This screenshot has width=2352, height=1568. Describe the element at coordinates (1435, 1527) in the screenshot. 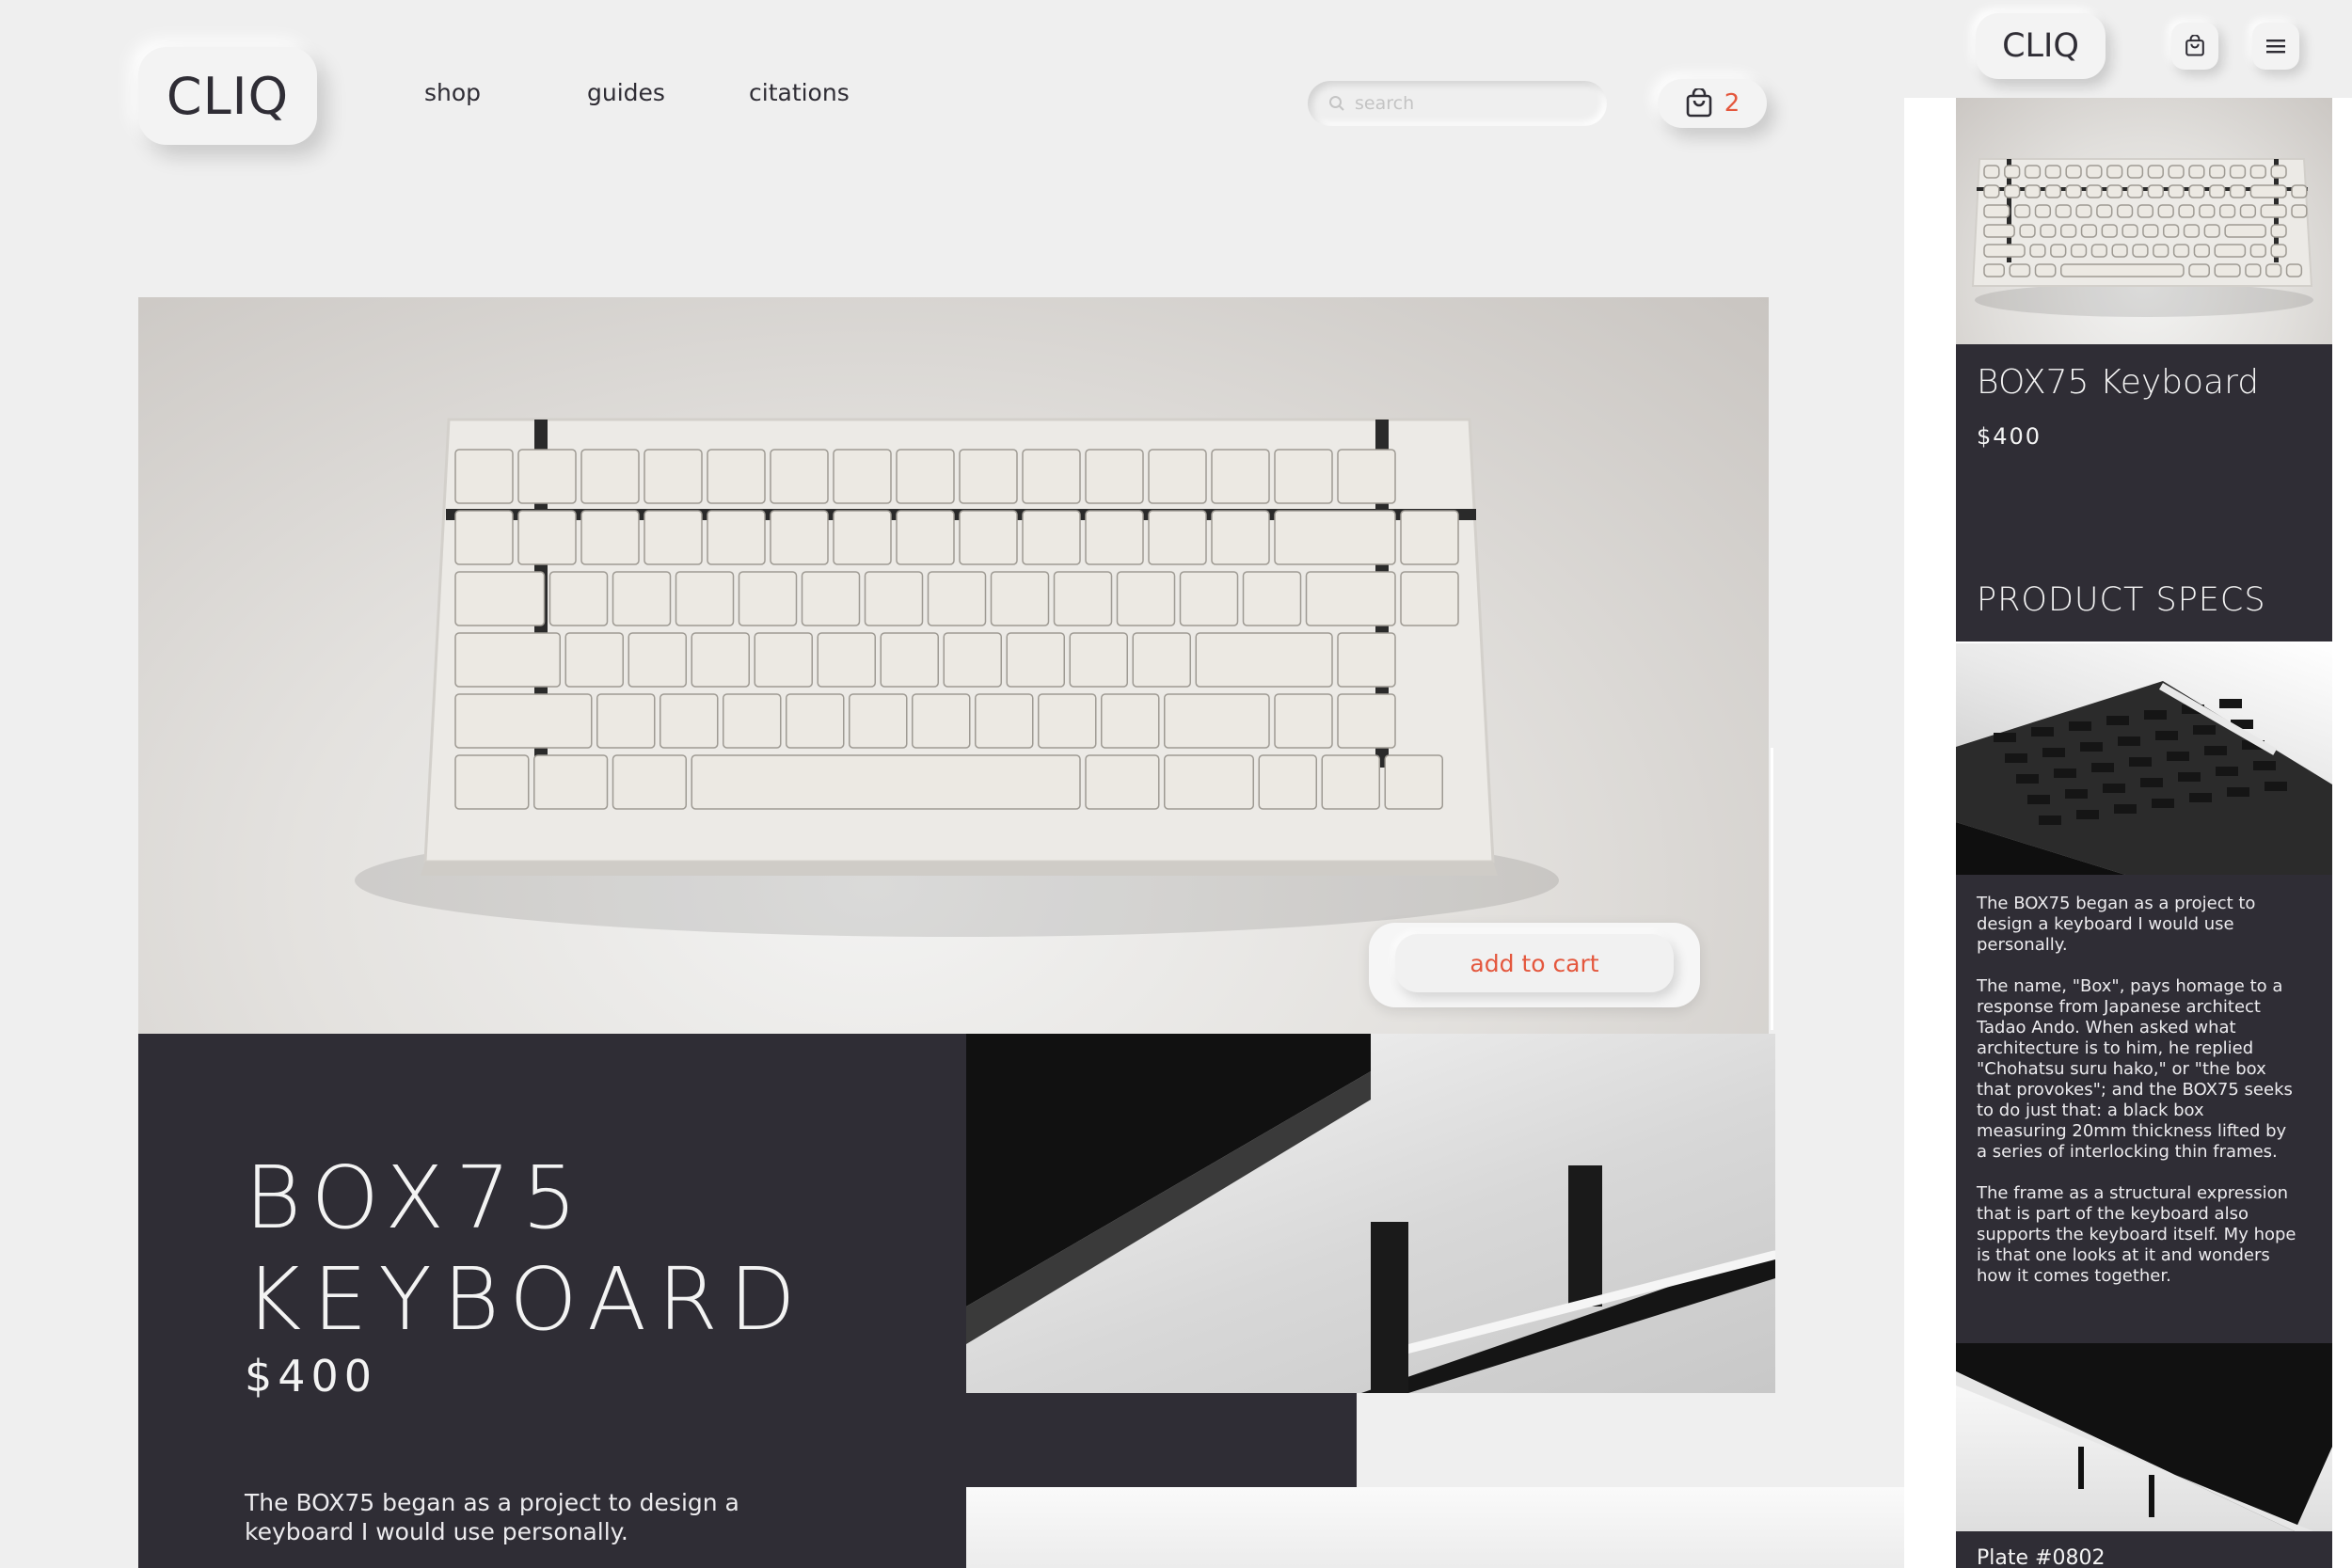

I see `detail-photo-bottom` at that location.